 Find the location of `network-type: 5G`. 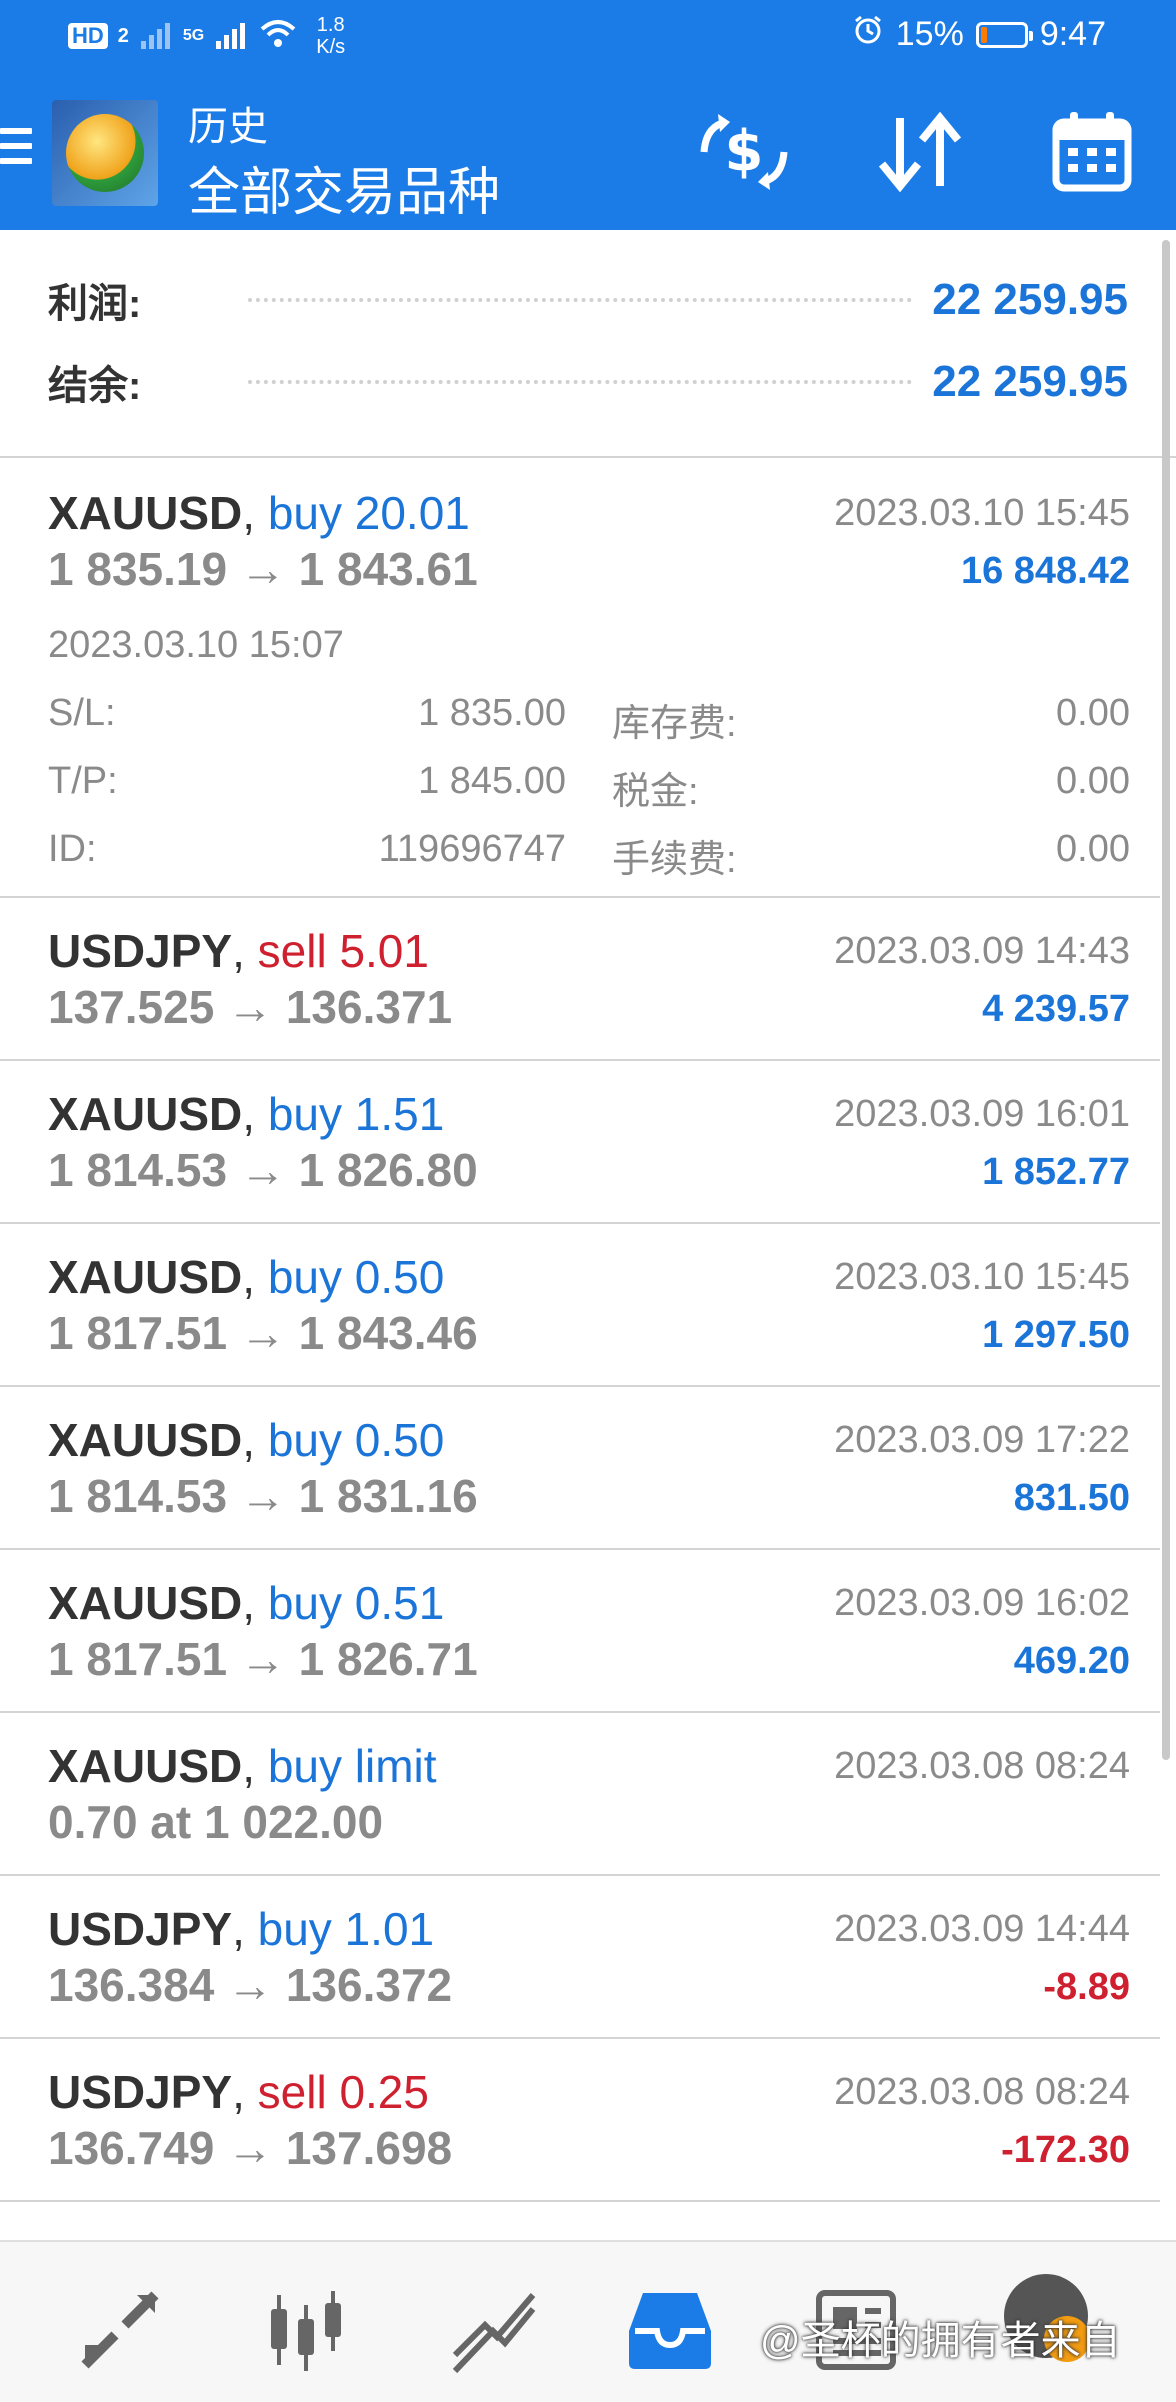

network-type: 5G is located at coordinates (193, 35).